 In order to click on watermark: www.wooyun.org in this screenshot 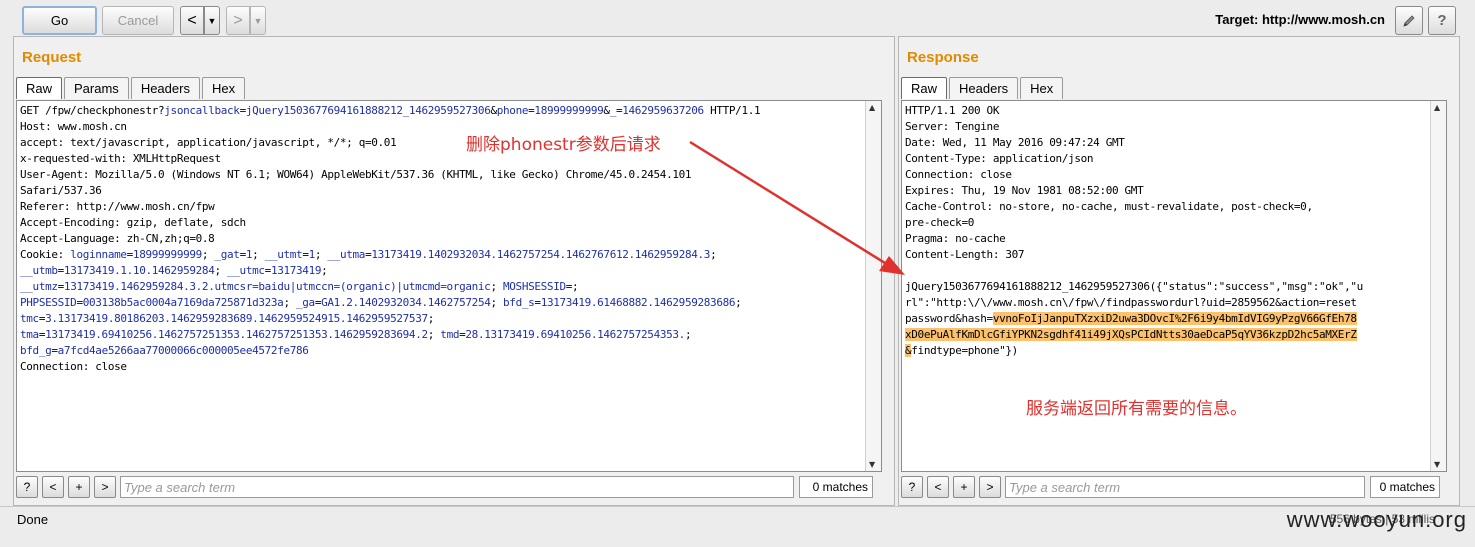, I will do `click(1376, 519)`.